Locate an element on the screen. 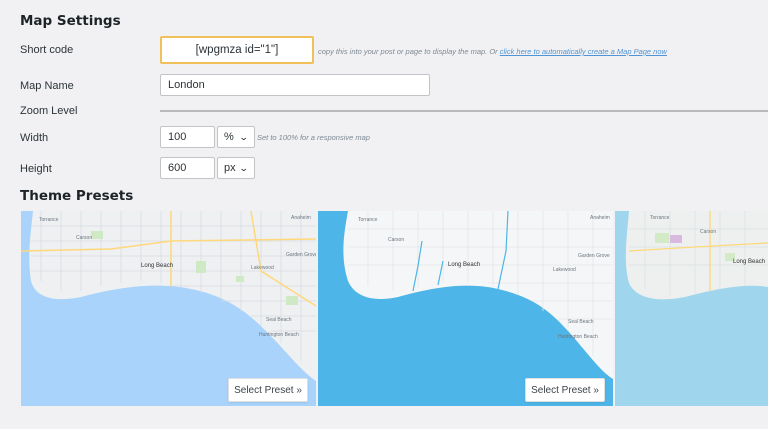 The height and width of the screenshot is (429, 768). theme-presets-title: Theme Presets is located at coordinates (77, 196).